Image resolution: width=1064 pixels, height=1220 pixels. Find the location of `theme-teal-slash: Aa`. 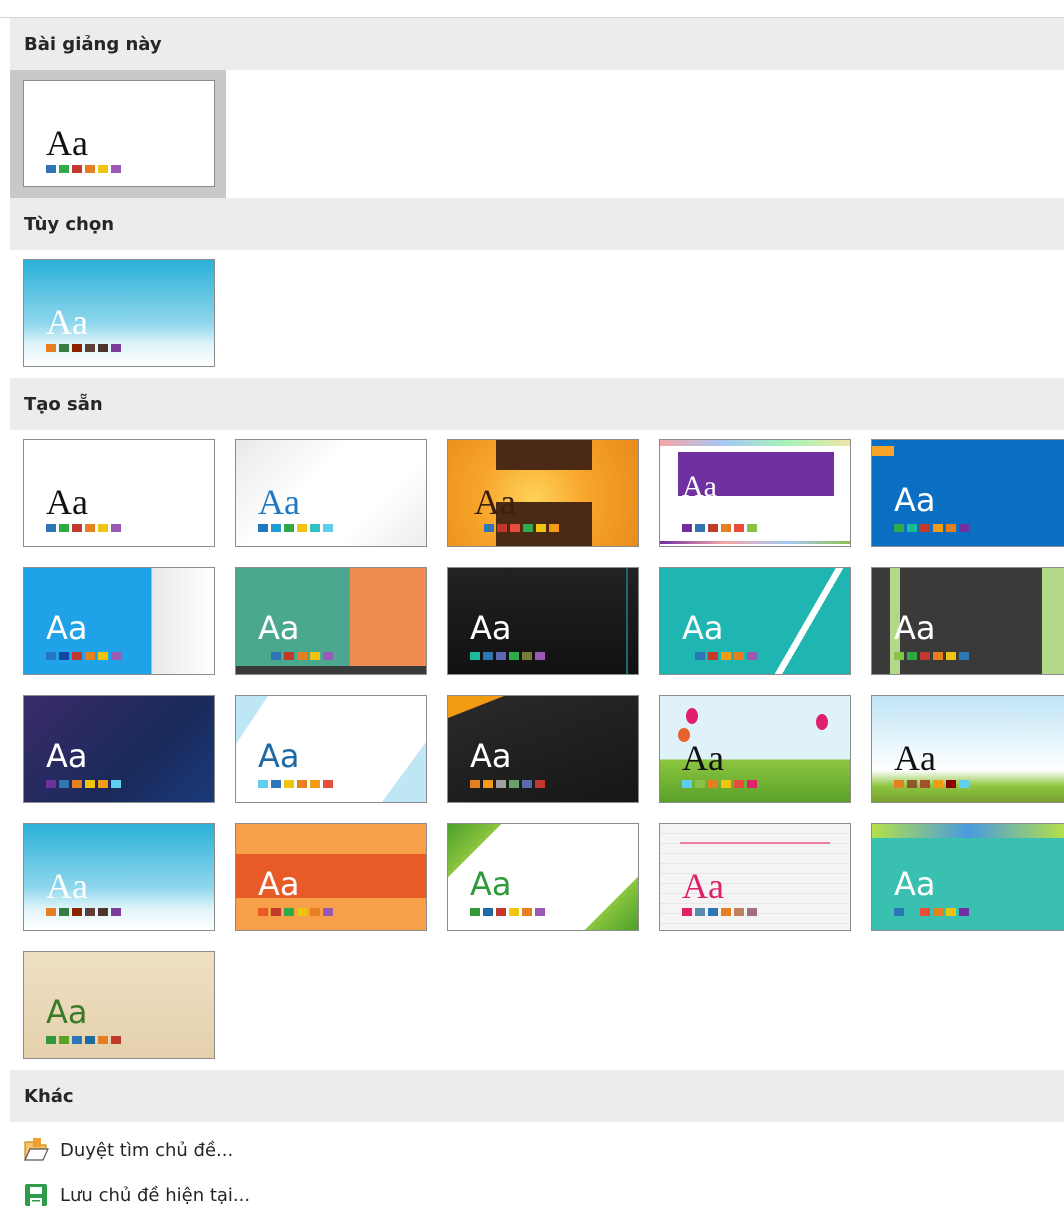

theme-teal-slash: Aa is located at coordinates (755, 621).